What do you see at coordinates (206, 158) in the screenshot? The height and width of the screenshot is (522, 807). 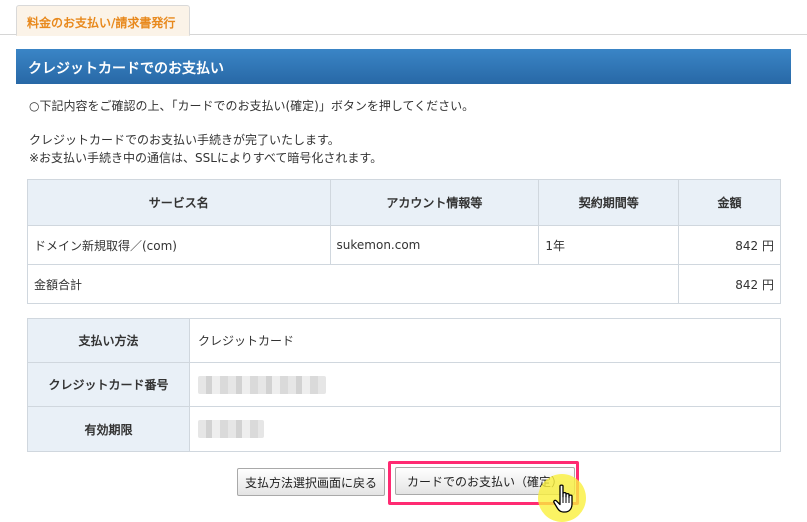 I see `ssl-note: ※お支払い手続き中の通信は、SSLによりすべて暗号化されます。` at bounding box center [206, 158].